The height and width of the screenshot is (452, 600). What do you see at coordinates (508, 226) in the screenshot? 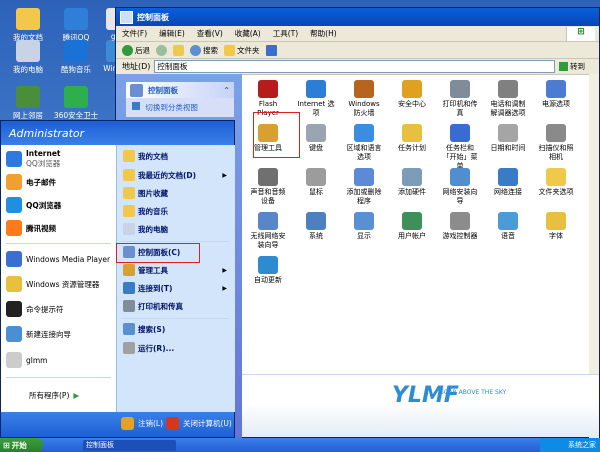
I see `control-panel-item: 语音` at bounding box center [508, 226].